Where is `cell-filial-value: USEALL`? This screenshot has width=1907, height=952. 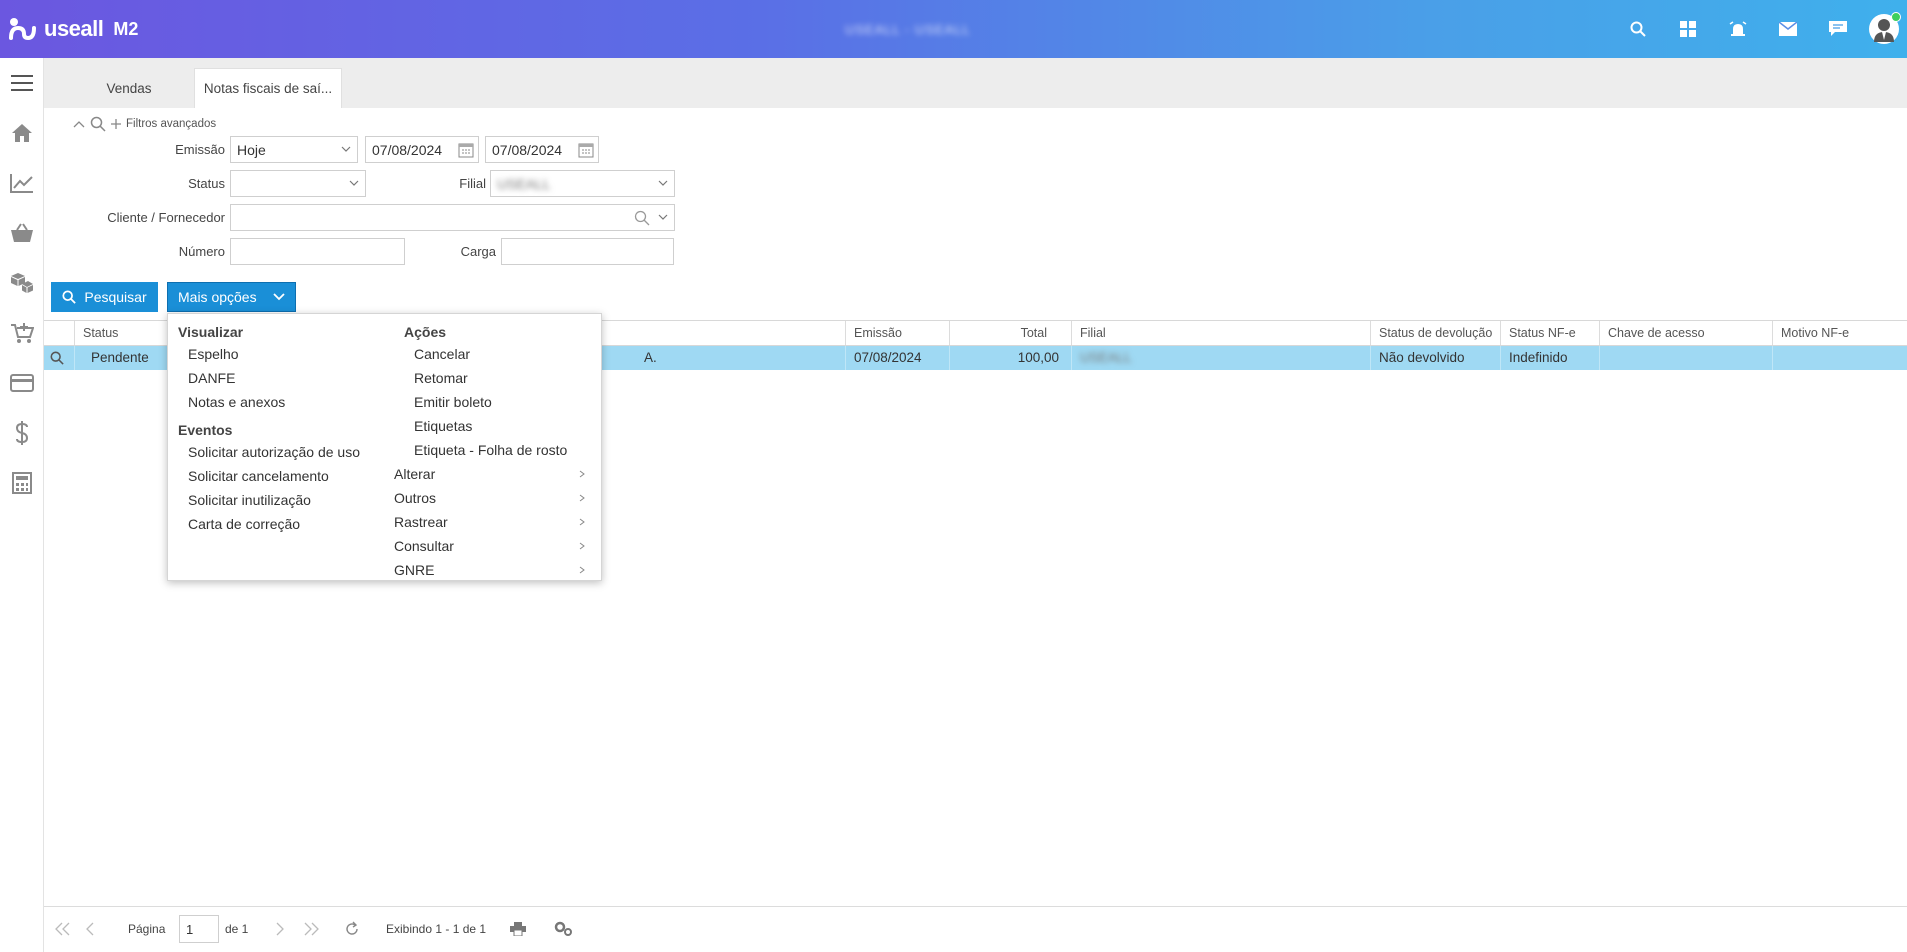
cell-filial-value: USEALL is located at coordinates (1106, 357).